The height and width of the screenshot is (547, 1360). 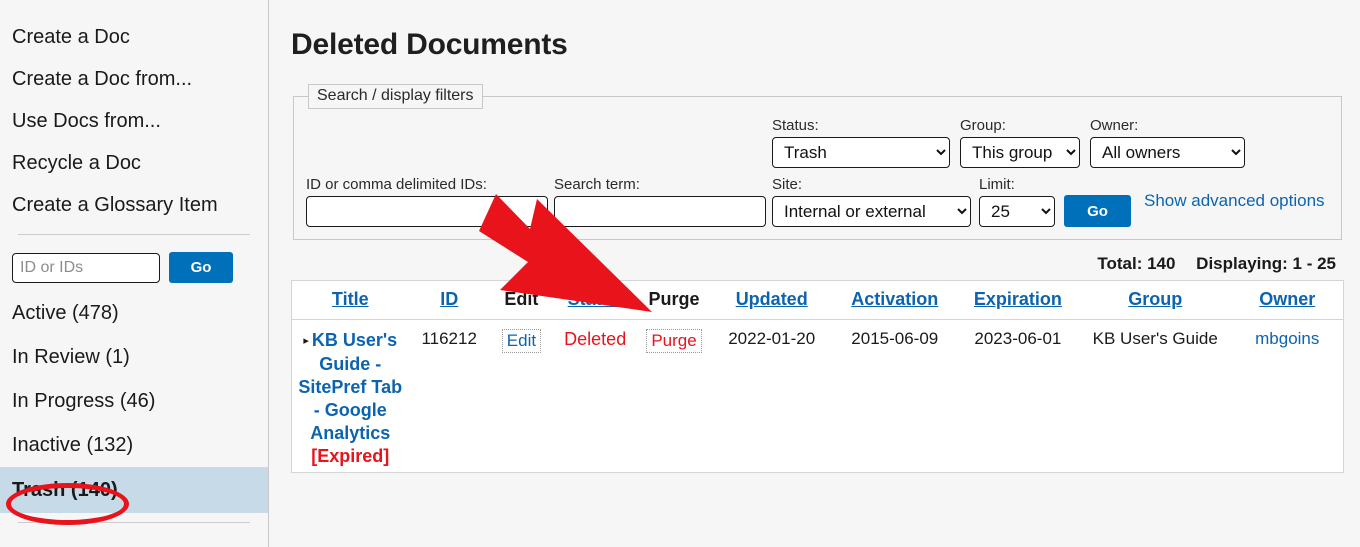 What do you see at coordinates (134, 522) in the screenshot?
I see `sidebar-divider-bottom` at bounding box center [134, 522].